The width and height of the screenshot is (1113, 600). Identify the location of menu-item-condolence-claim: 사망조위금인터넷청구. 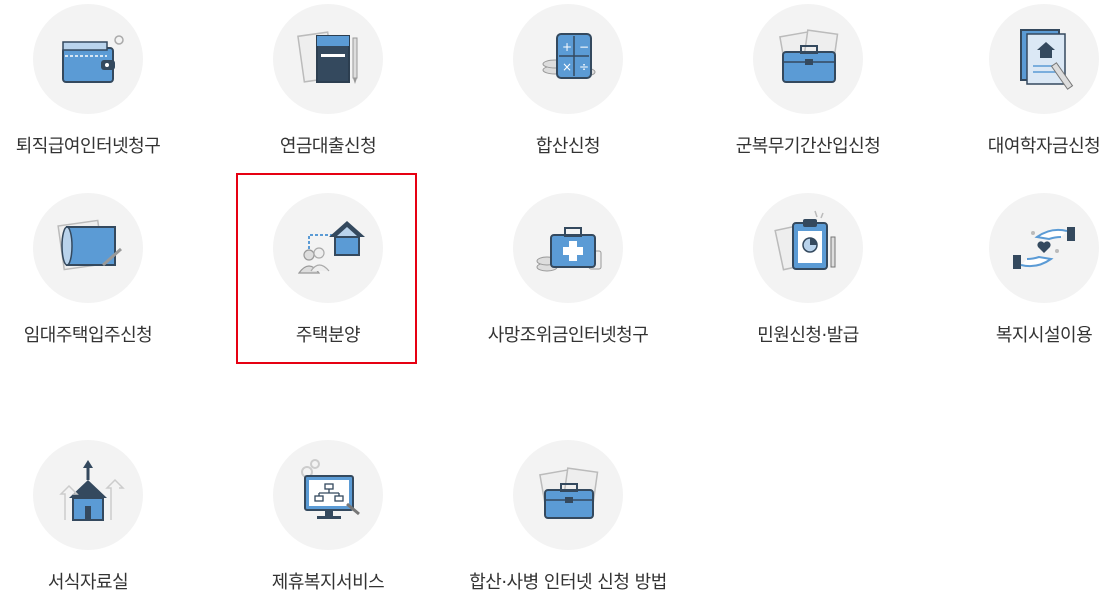
(568, 273).